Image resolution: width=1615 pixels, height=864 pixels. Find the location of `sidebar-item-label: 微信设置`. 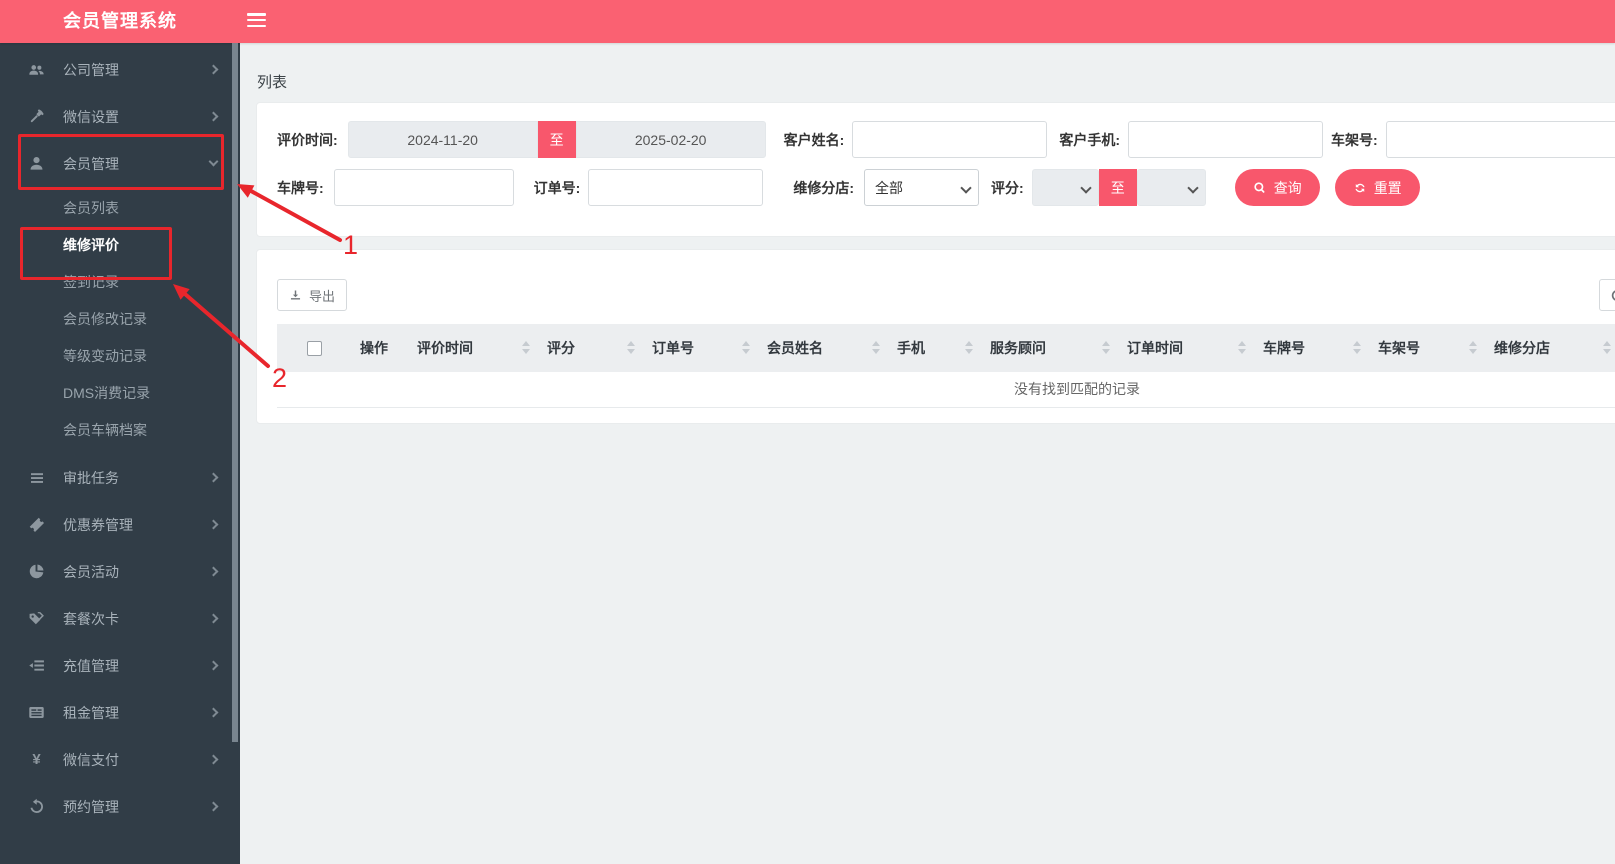

sidebar-item-label: 微信设置 is located at coordinates (91, 116).